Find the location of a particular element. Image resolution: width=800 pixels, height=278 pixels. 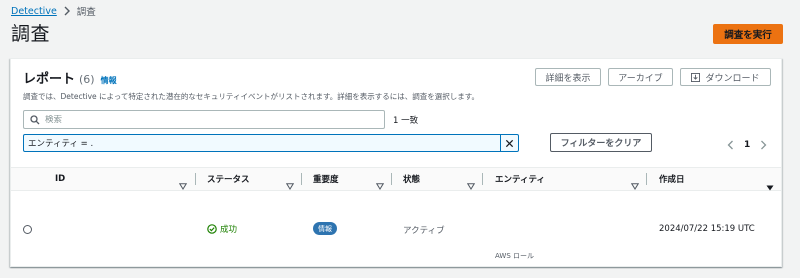

view-details-button: 詳細を表示 is located at coordinates (568, 77).